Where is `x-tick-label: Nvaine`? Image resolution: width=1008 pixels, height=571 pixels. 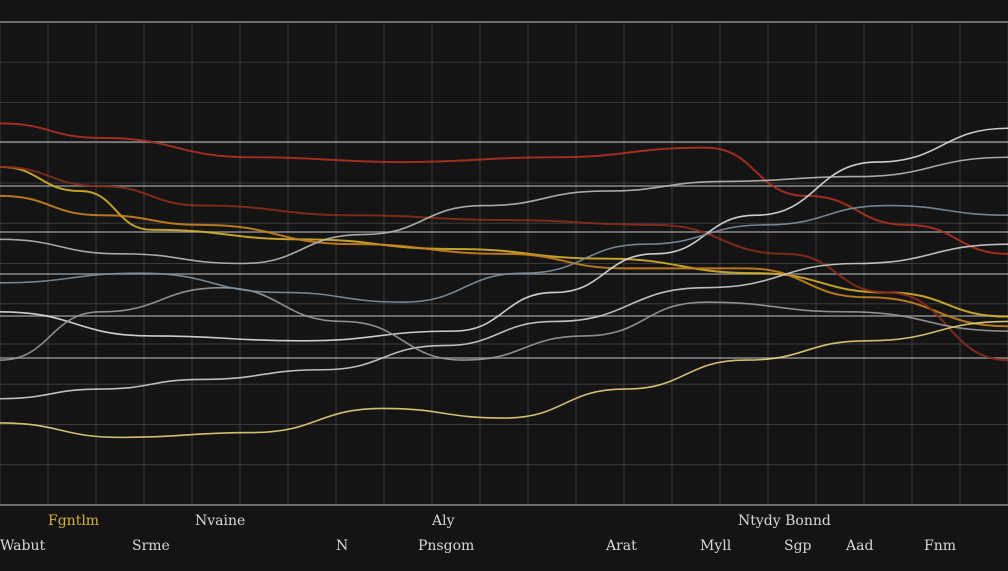
x-tick-label: Nvaine is located at coordinates (220, 521).